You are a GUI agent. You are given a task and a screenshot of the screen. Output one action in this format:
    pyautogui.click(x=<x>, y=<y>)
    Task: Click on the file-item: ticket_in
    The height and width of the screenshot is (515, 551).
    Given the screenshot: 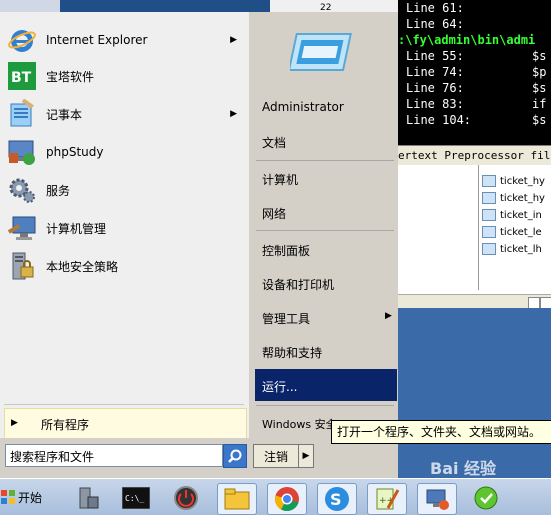 What is the action you would take?
    pyautogui.click(x=512, y=215)
    